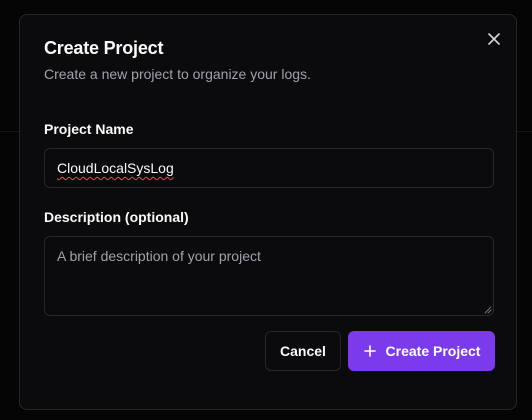 The height and width of the screenshot is (420, 532). I want to click on project-name-text: CloudLocalSysLog, so click(115, 168).